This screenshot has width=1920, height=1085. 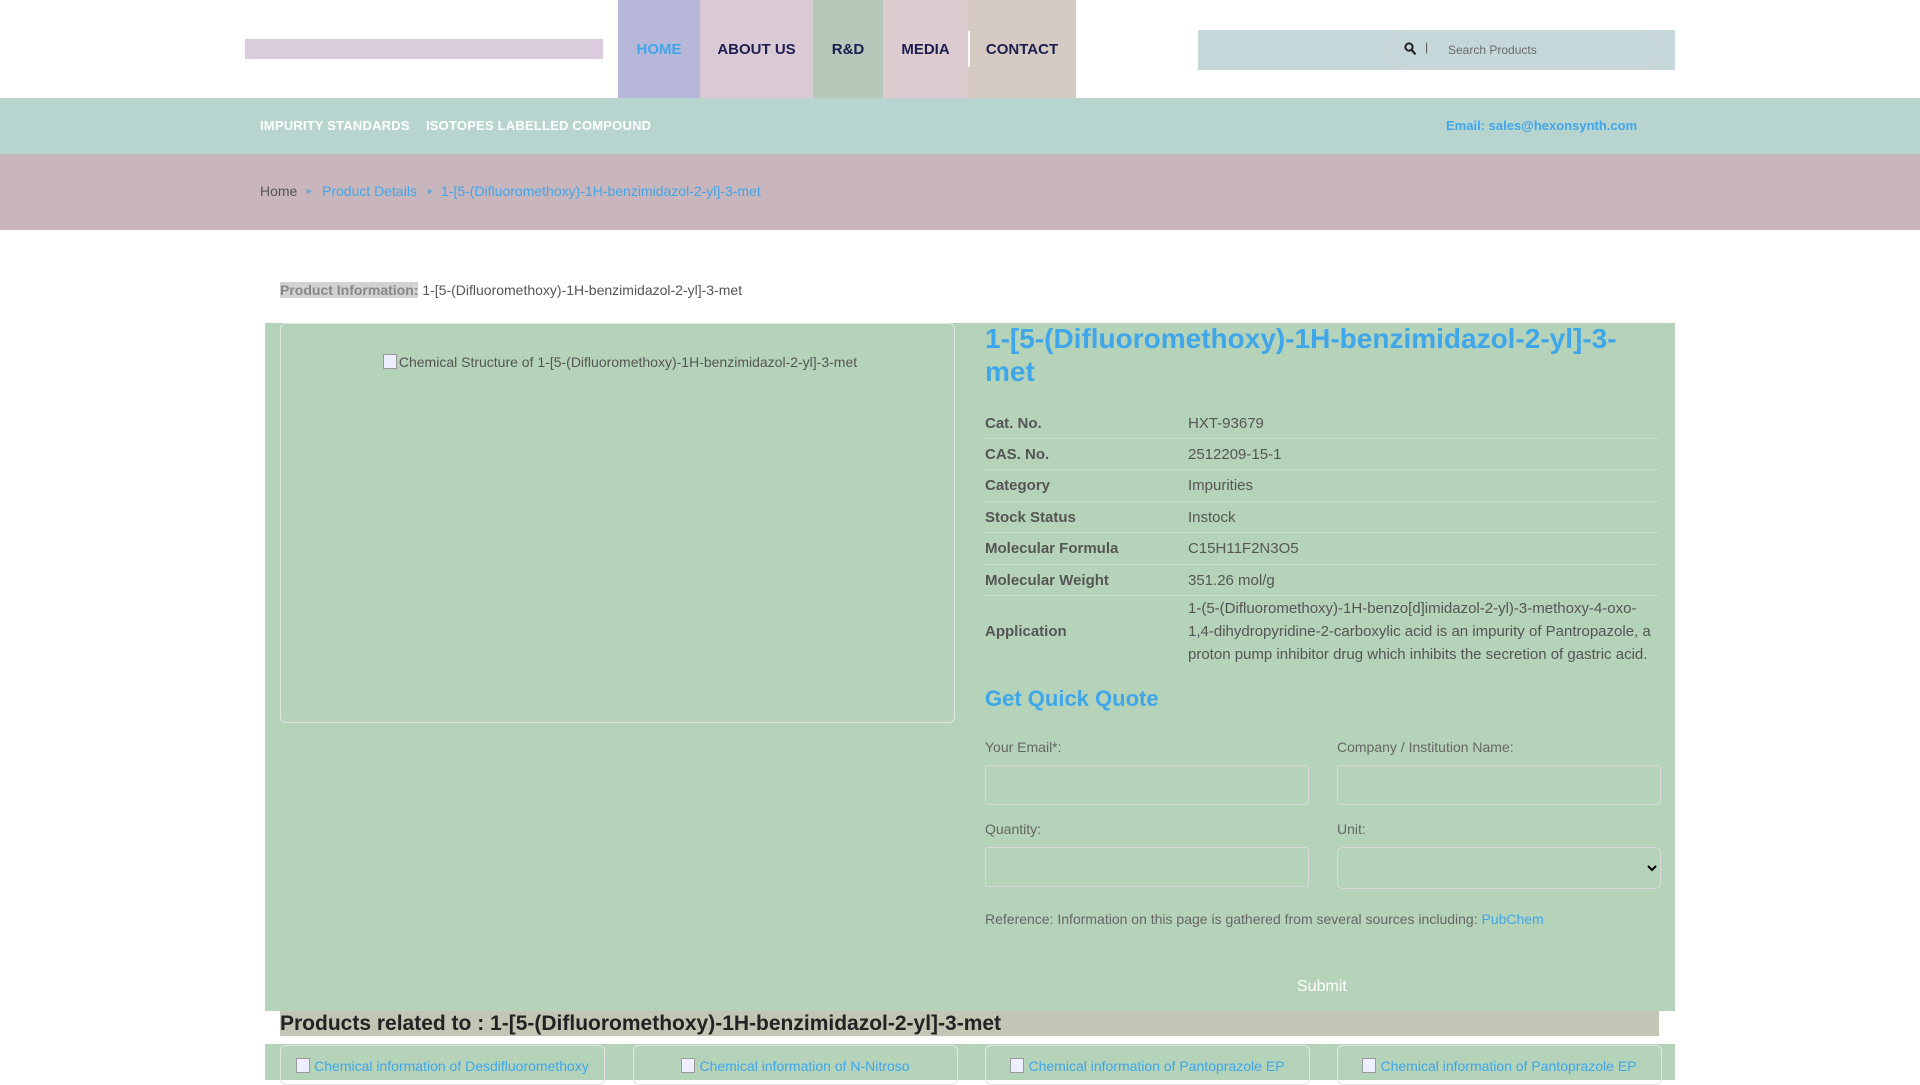 I want to click on spec-value: 2512209-15-1, so click(x=1235, y=454).